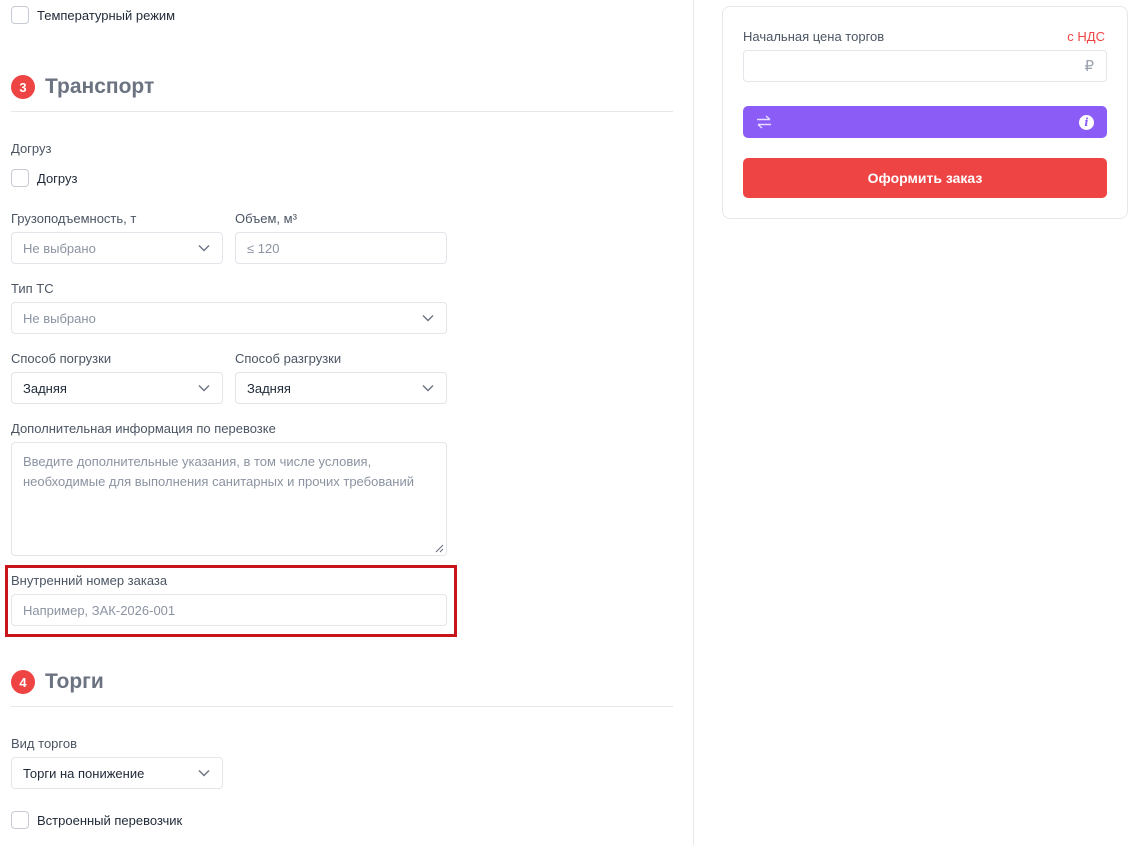  What do you see at coordinates (61, 358) in the screenshot?
I see `loading-method-label: Способ погрузки` at bounding box center [61, 358].